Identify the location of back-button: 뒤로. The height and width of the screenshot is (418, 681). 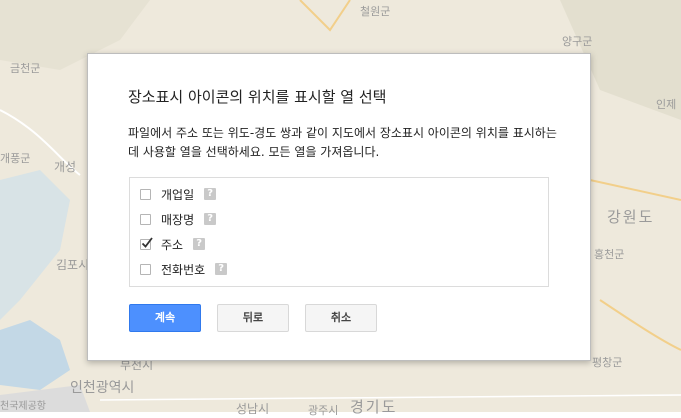
(253, 318).